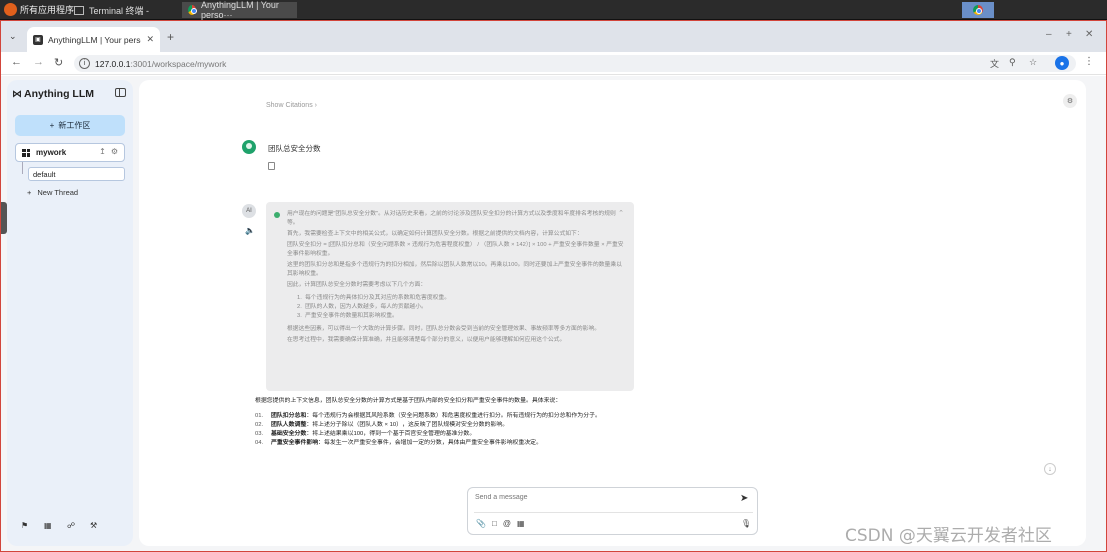 The width and height of the screenshot is (1107, 552). Describe the element at coordinates (259, 434) in the screenshot. I see `list-number: 03.` at that location.